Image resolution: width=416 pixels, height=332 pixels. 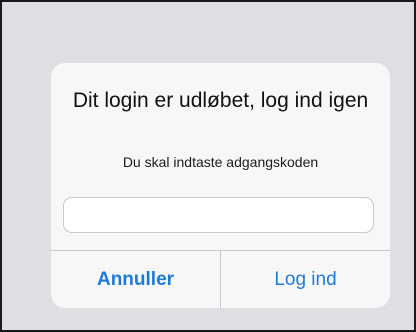 What do you see at coordinates (305, 279) in the screenshot?
I see `login-button: Log ind` at bounding box center [305, 279].